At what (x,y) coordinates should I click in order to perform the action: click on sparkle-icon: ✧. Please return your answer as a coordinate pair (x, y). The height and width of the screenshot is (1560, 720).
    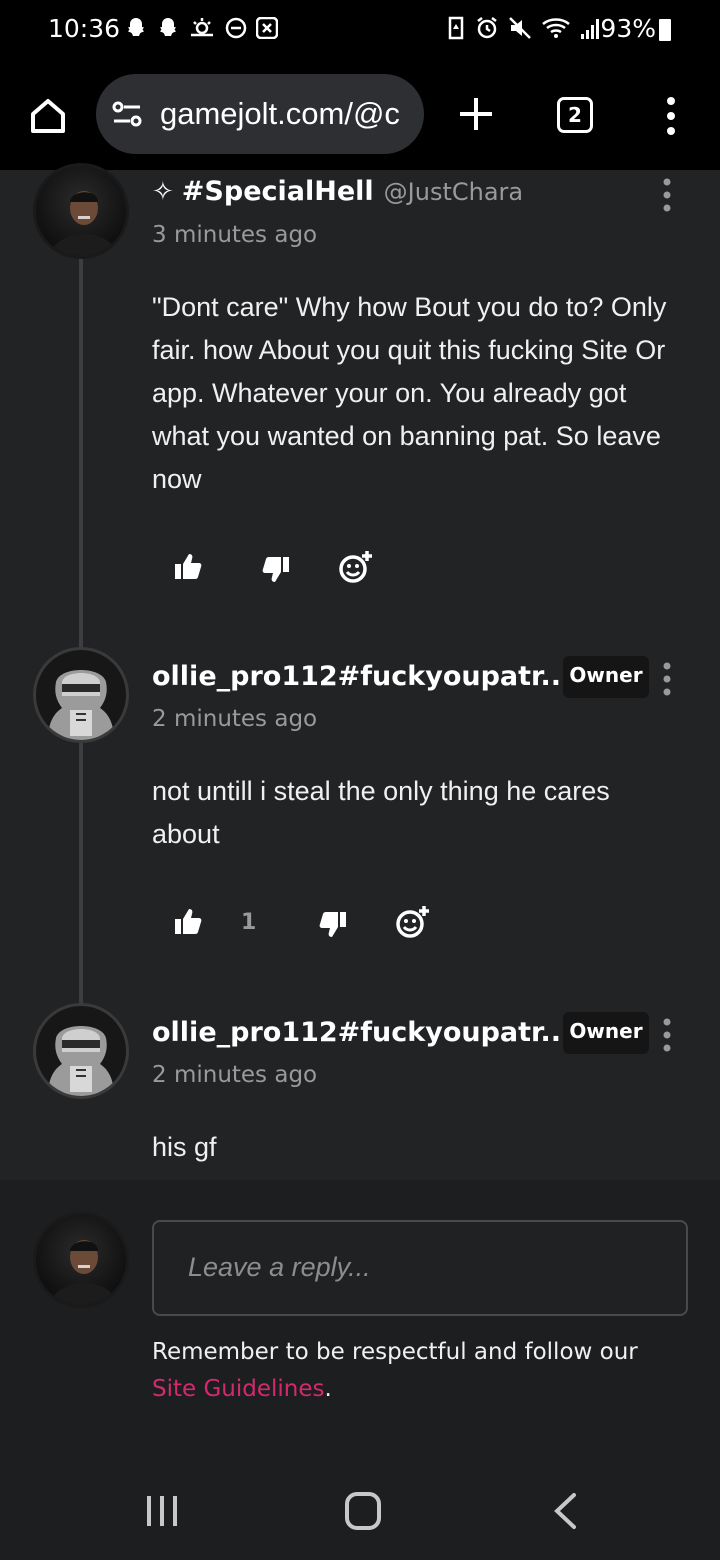
    Looking at the image, I should click on (163, 192).